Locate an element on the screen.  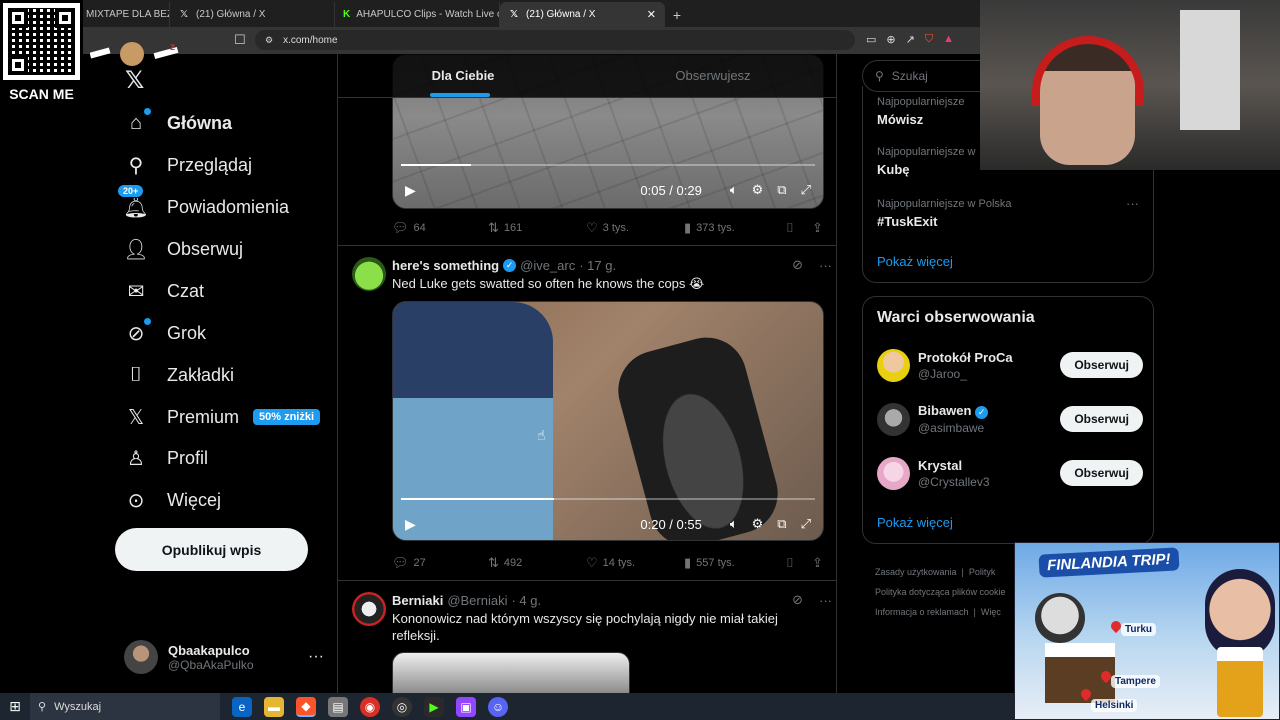
views-button: ▮ 557 tys. is located at coordinates (735, 563).